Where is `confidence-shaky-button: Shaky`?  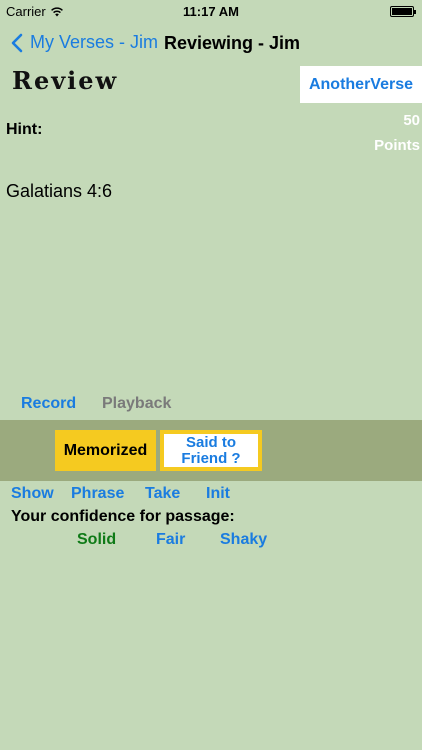 confidence-shaky-button: Shaky is located at coordinates (243, 540).